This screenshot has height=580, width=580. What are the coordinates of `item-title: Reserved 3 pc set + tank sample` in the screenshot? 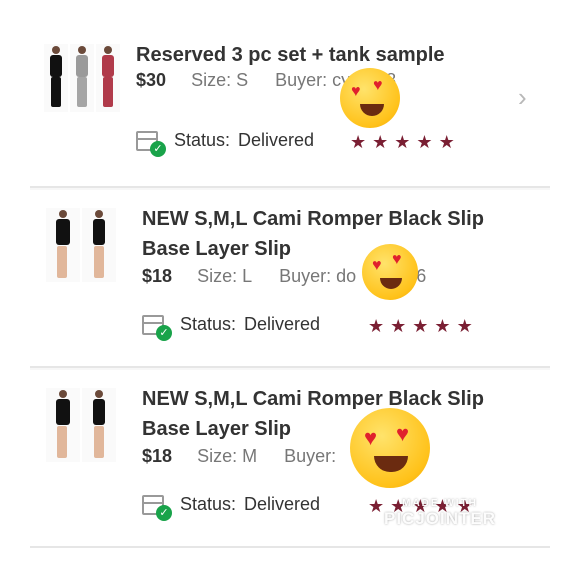 It's located at (290, 55).